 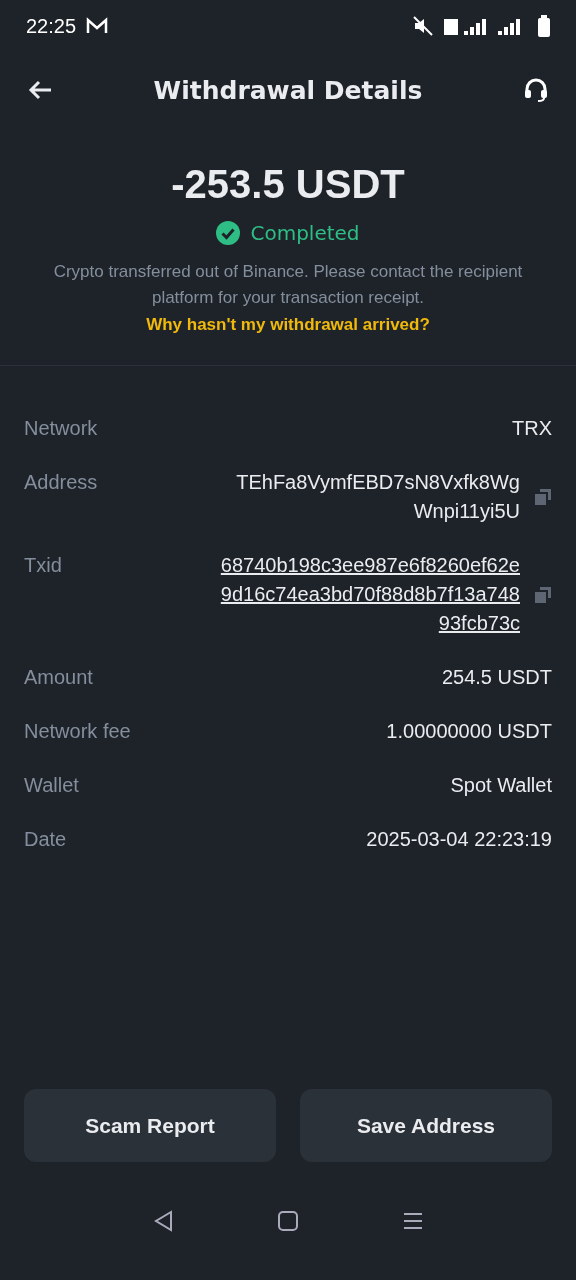 What do you see at coordinates (61, 428) in the screenshot?
I see `detail-label: Network` at bounding box center [61, 428].